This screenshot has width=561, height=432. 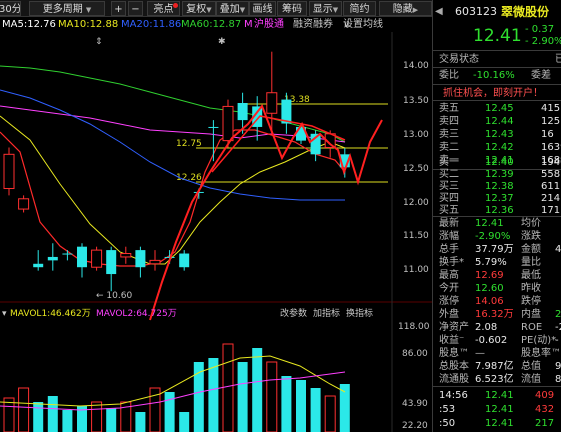 I want to click on volume-tick: 118.00, so click(x=414, y=327).